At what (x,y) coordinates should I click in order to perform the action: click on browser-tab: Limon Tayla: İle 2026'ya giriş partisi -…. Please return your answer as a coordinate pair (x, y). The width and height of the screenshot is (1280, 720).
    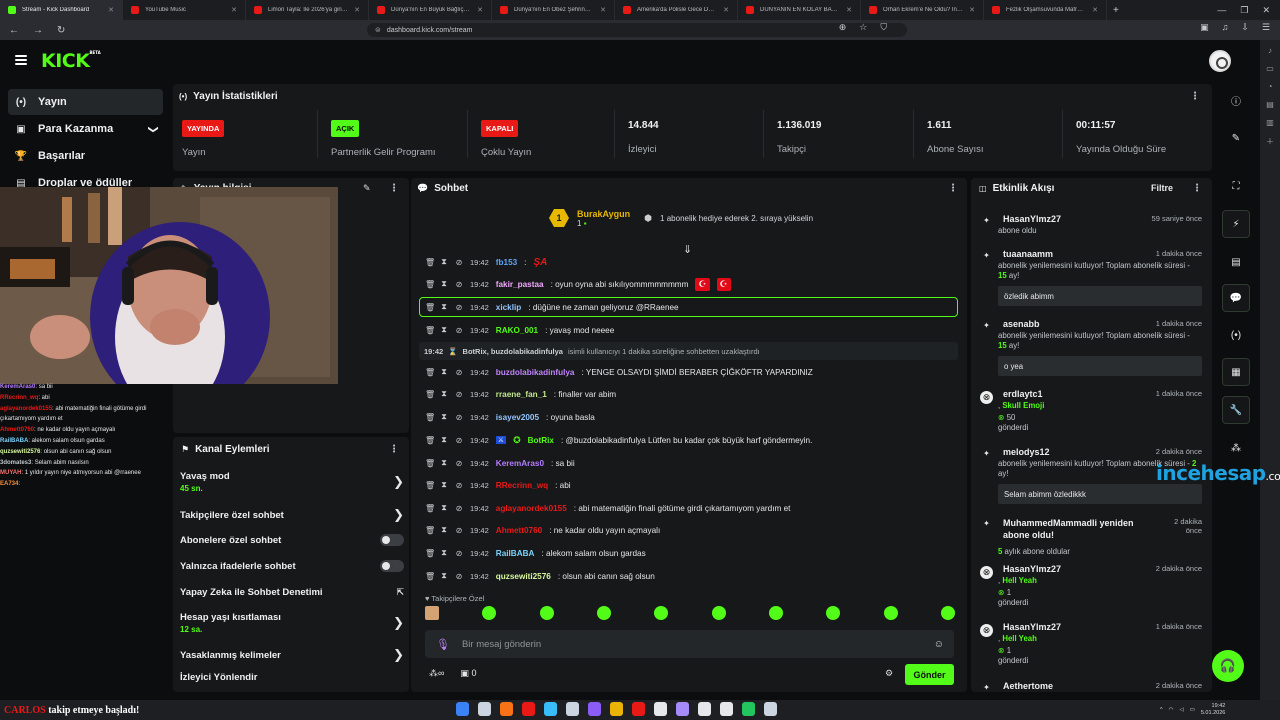
    Looking at the image, I should click on (307, 10).